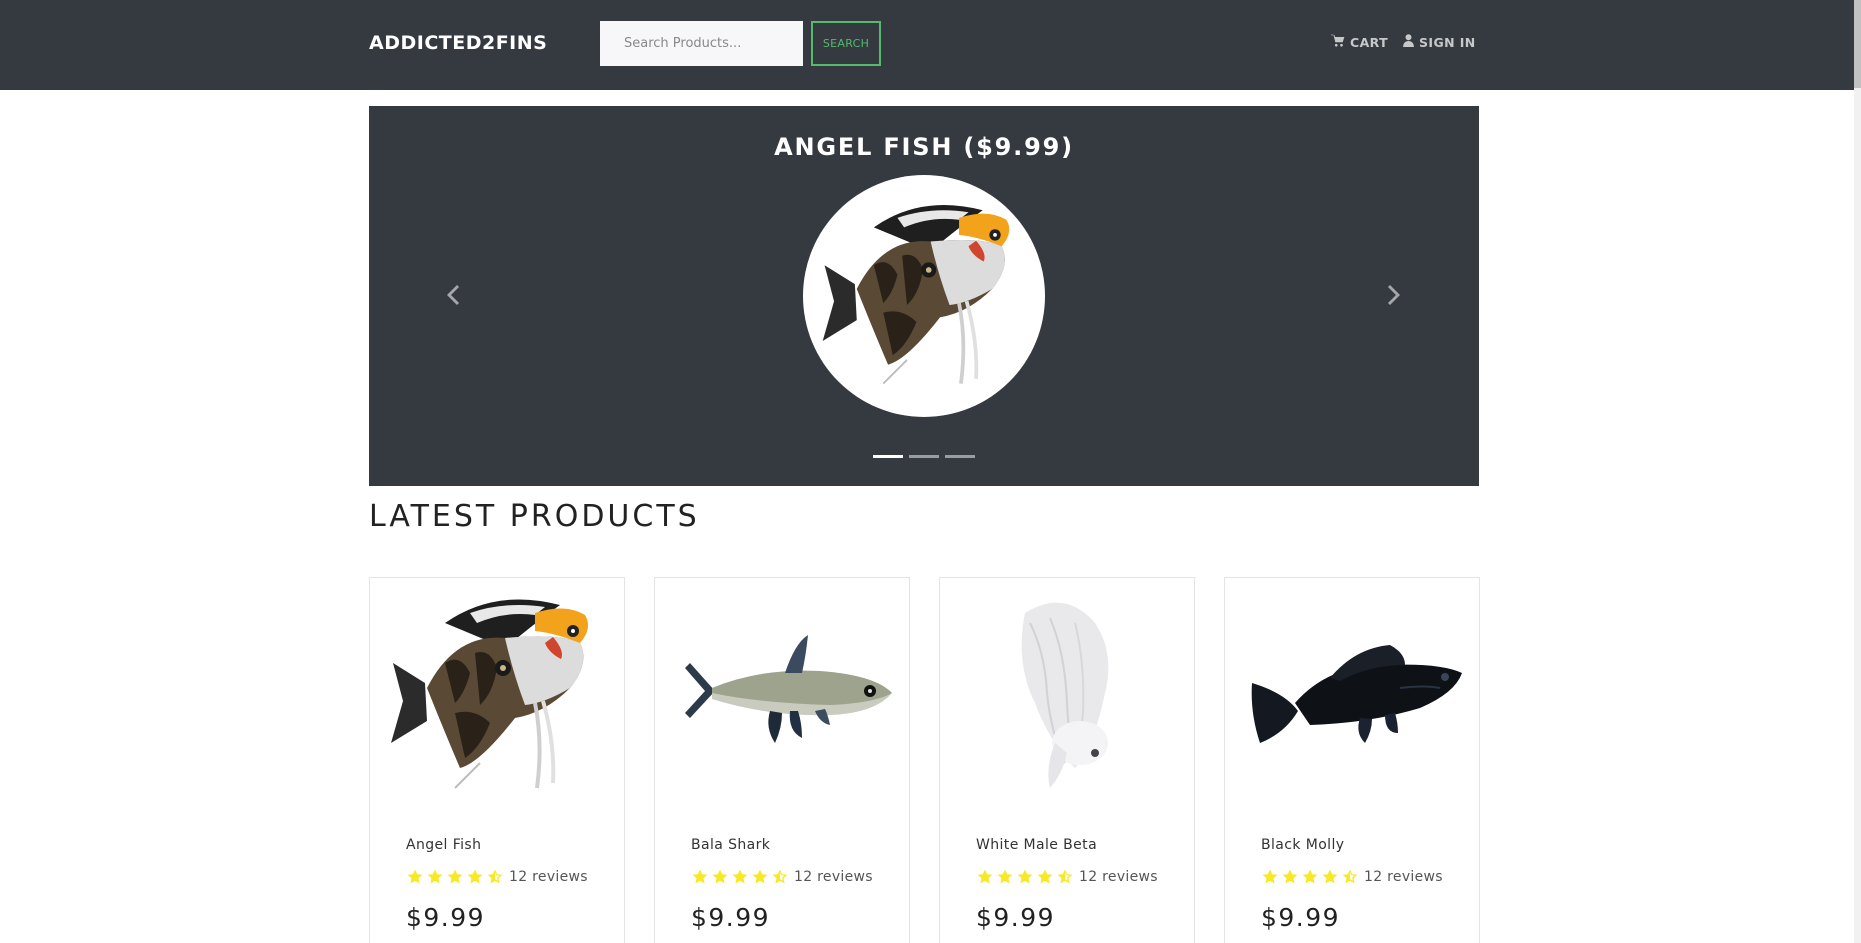 The image size is (1861, 943). I want to click on carousel-caption: ANGEL FISH ($9.99), so click(924, 147).